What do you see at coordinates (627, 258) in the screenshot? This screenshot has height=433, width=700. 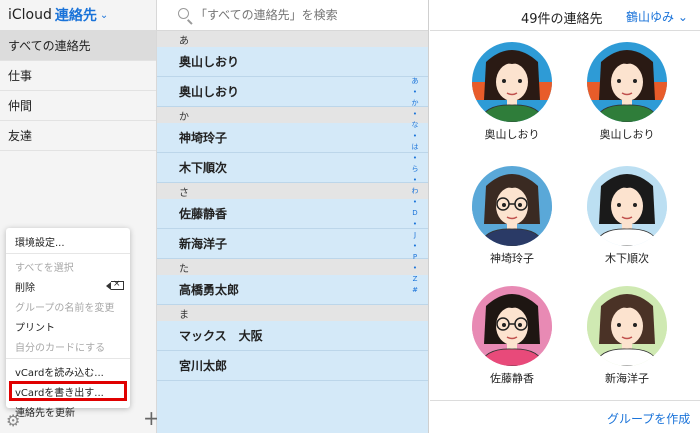 I see `contact-card-name: 木下順次` at bounding box center [627, 258].